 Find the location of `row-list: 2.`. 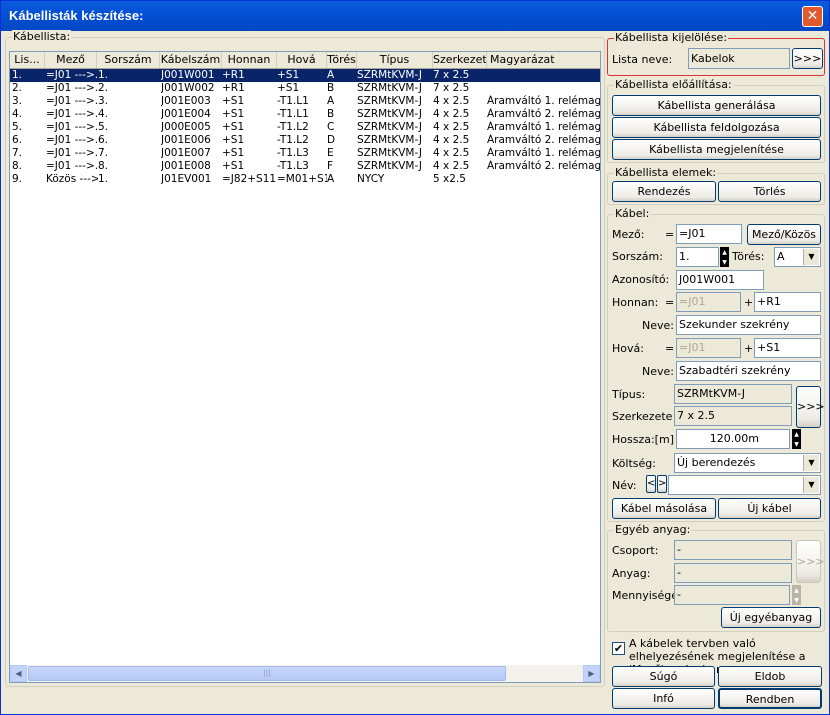

row-list: 2. is located at coordinates (17, 88).